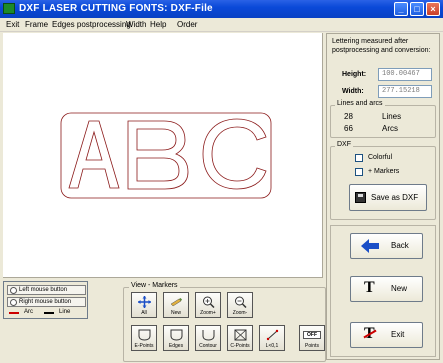 This screenshot has width=443, height=363. What do you see at coordinates (36, 24) in the screenshot?
I see `menu-frame: Frame` at bounding box center [36, 24].